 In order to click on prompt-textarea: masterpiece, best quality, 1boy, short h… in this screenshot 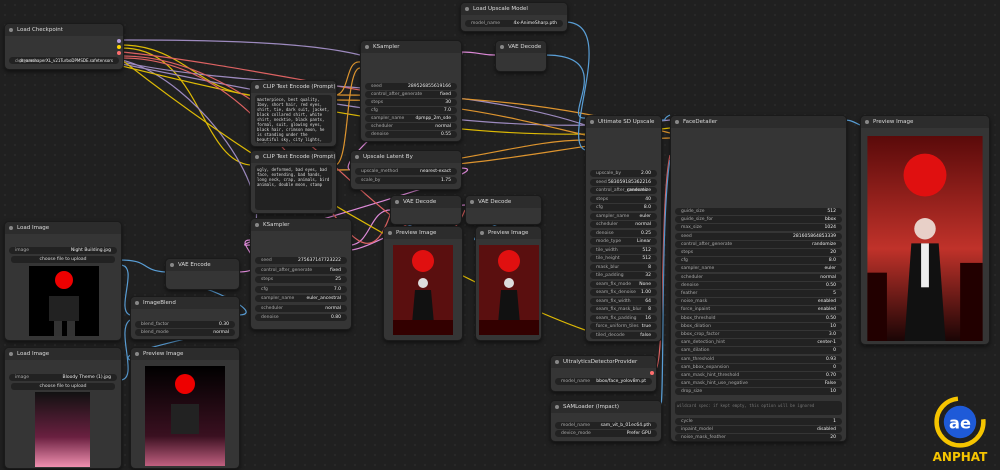, I will do `click(293, 119)`.